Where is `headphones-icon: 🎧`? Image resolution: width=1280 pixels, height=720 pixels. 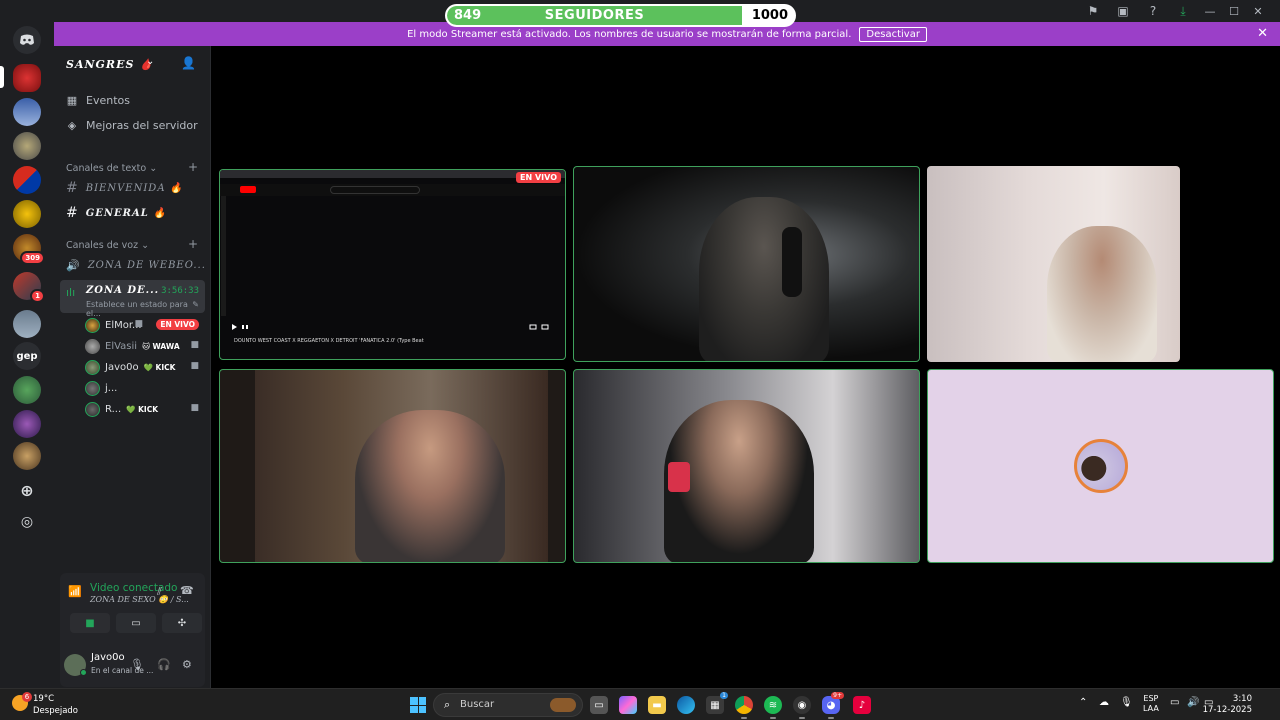
headphones-icon: 🎧 is located at coordinates (164, 664).